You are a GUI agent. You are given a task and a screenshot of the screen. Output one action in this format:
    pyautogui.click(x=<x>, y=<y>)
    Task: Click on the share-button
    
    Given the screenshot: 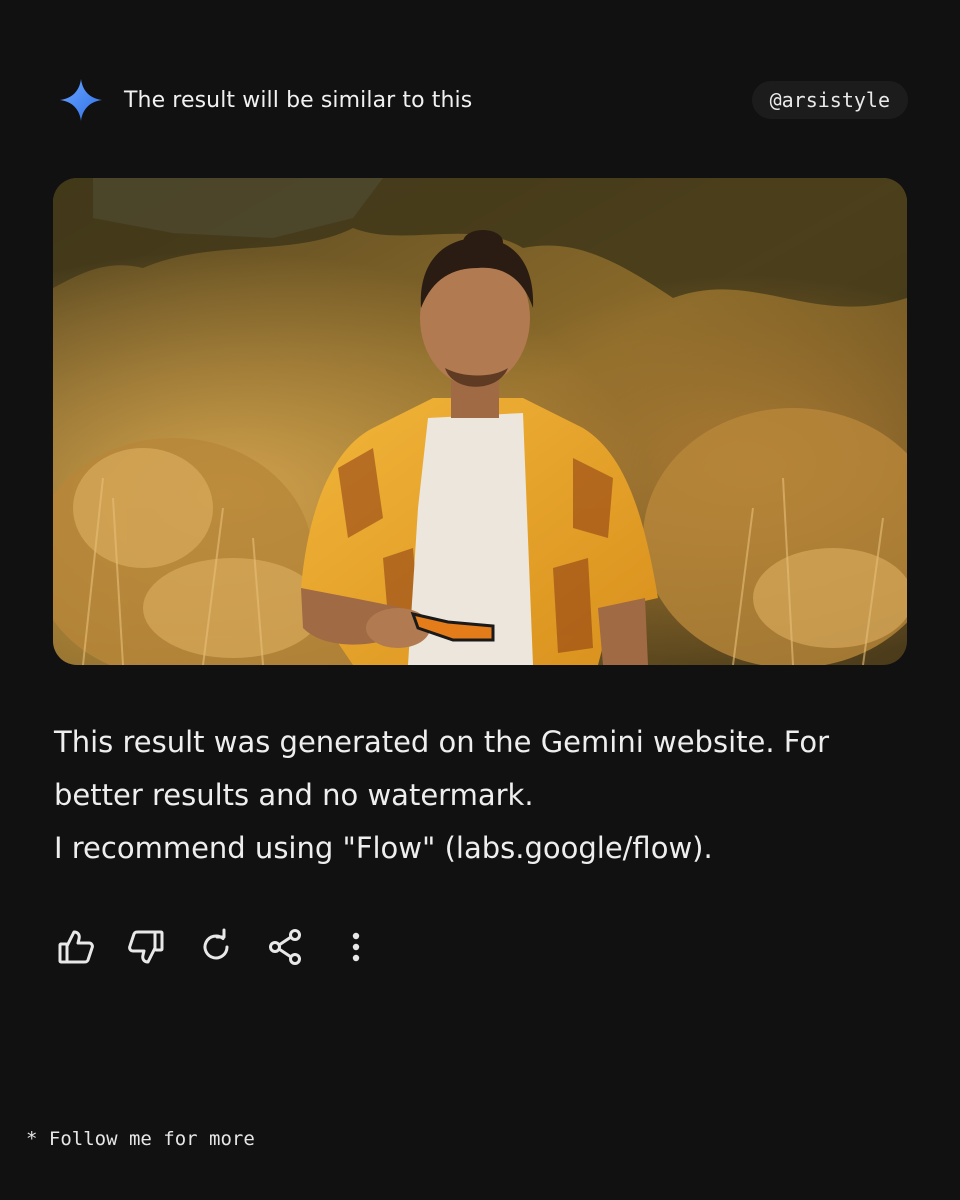 What is the action you would take?
    pyautogui.click(x=286, y=947)
    